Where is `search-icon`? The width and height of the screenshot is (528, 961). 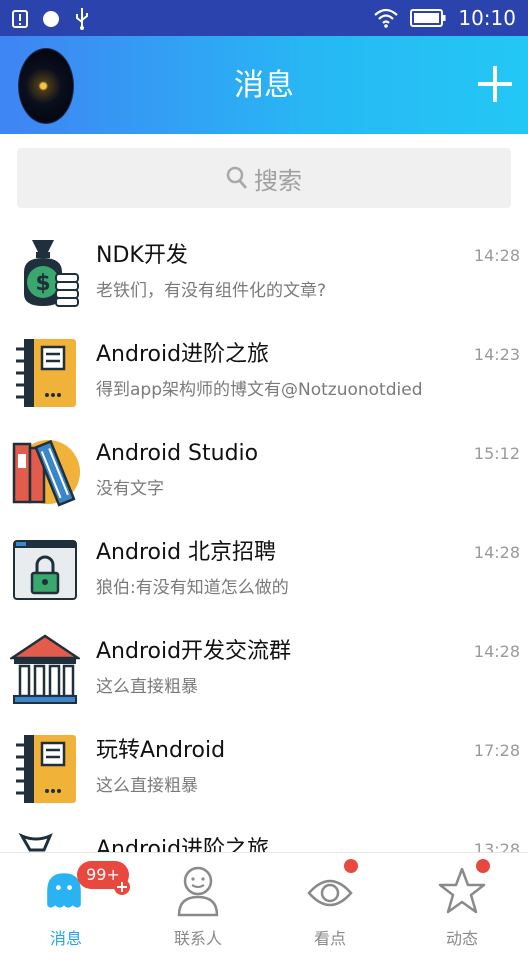
search-icon is located at coordinates (237, 177).